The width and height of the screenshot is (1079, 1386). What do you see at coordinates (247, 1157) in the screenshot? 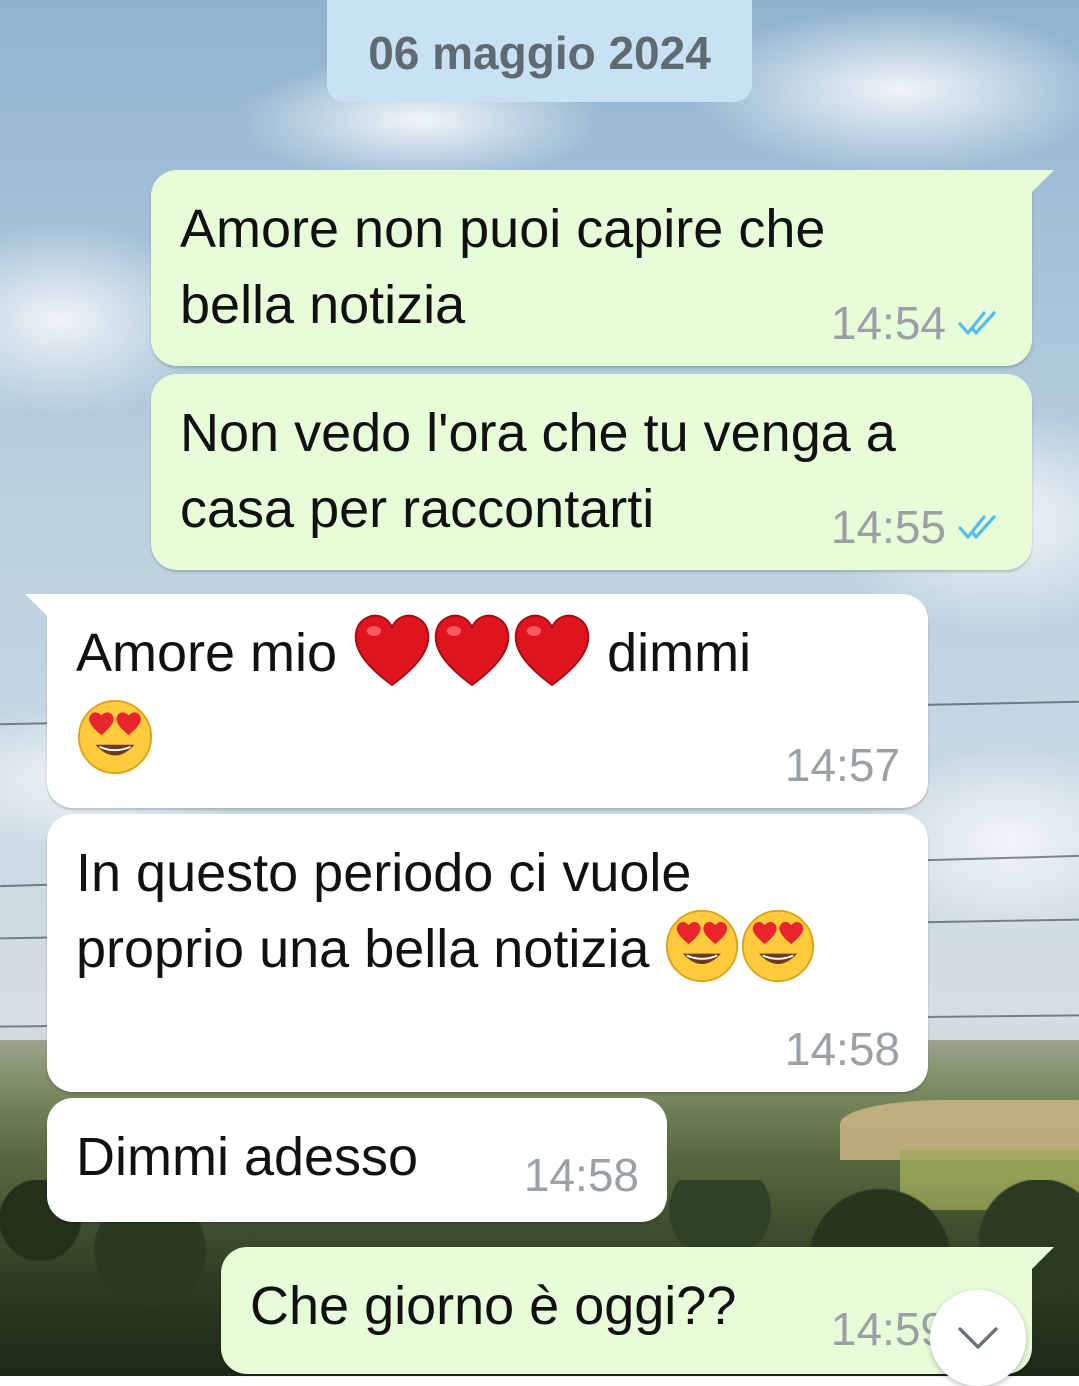
I see `message-text: Dimmi adesso` at bounding box center [247, 1157].